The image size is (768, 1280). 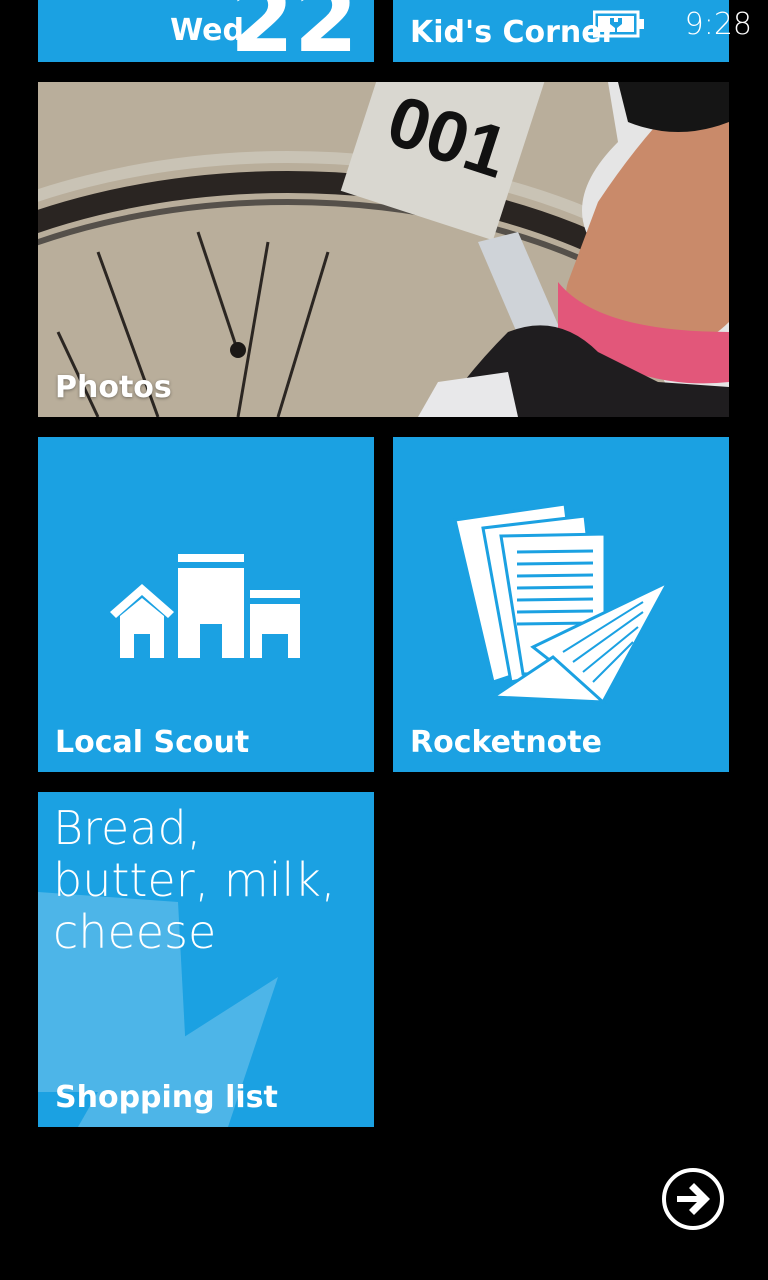 What do you see at coordinates (152, 742) in the screenshot?
I see `local-scout-label: Local Scout` at bounding box center [152, 742].